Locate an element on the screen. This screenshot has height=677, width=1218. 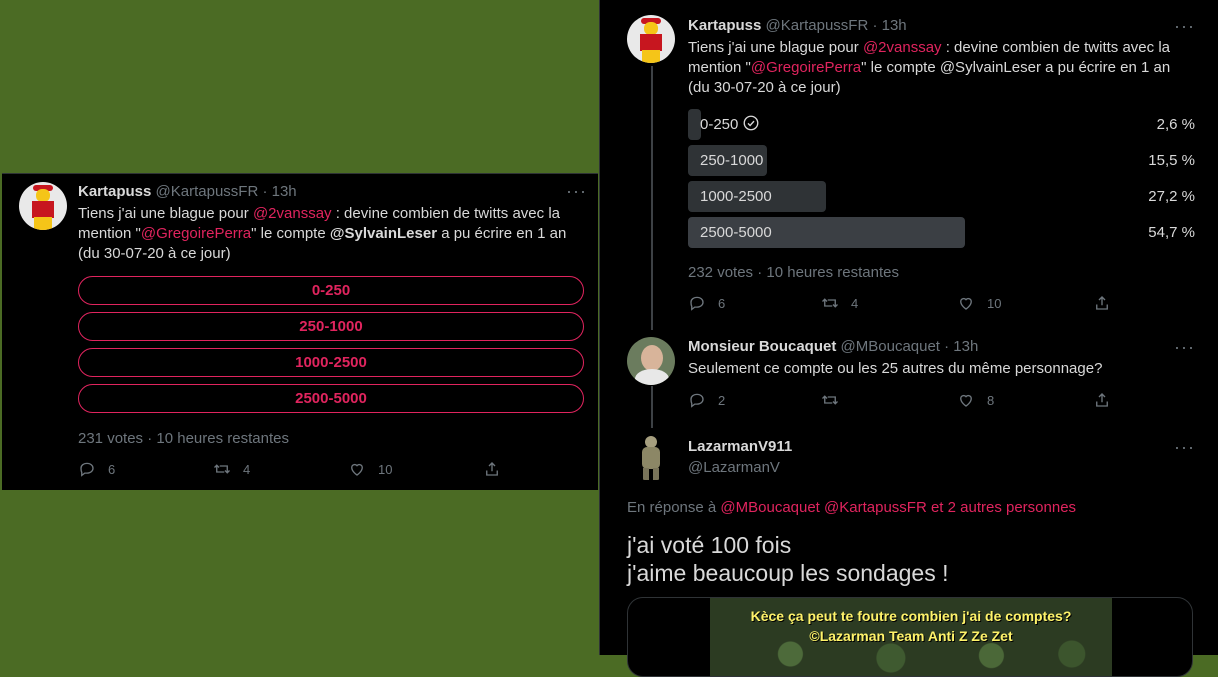
retweet-action is located at coordinates (836, 400).